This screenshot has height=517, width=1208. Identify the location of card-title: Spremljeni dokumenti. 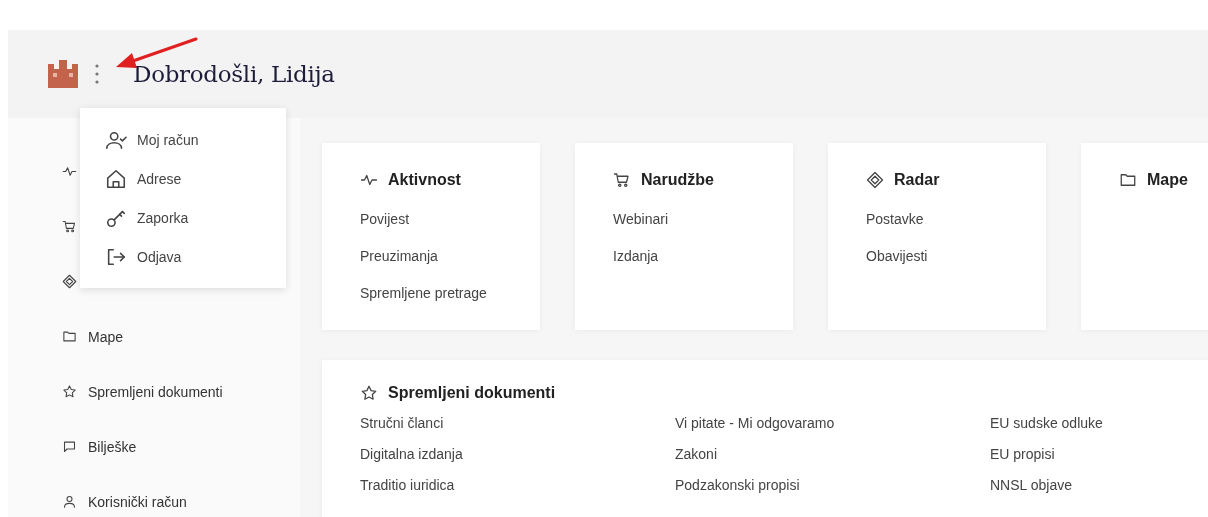
(784, 393).